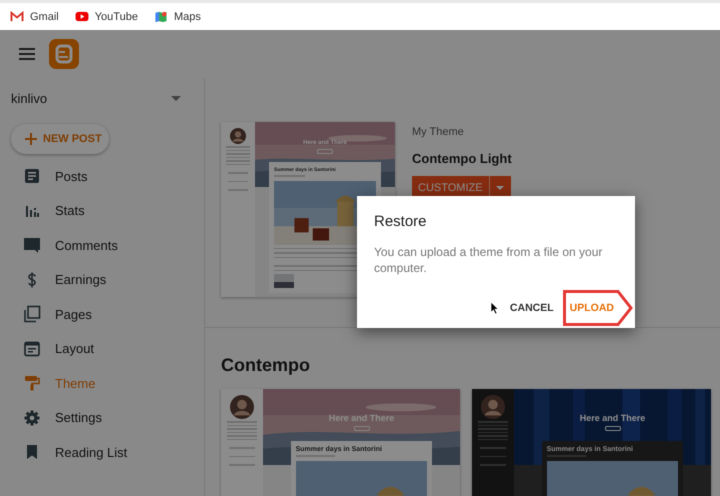 The height and width of the screenshot is (496, 720). Describe the element at coordinates (462, 158) in the screenshot. I see `theme-name: Contempo Light` at that location.